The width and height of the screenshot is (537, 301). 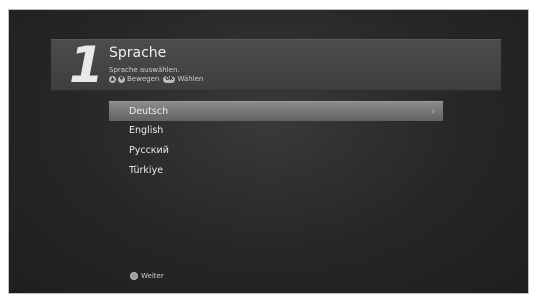 I want to click on language-item-deutsch: Deutsch ›, so click(x=276, y=111).